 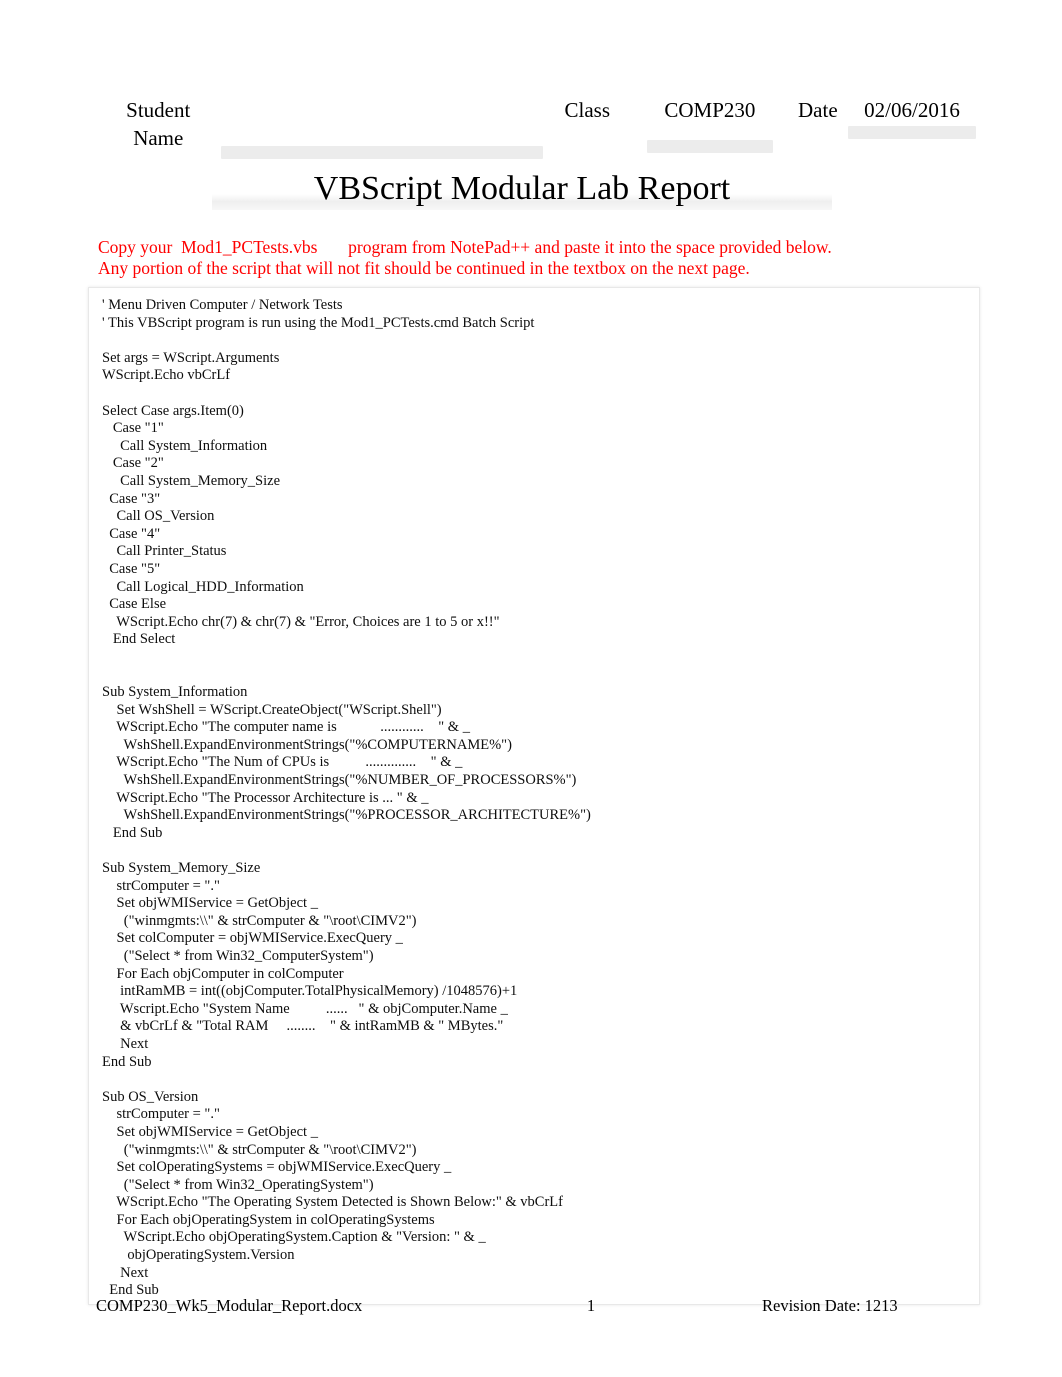 What do you see at coordinates (238, 955) in the screenshot?
I see `script-line: ("Select * from Win32_ComputerSystem")` at bounding box center [238, 955].